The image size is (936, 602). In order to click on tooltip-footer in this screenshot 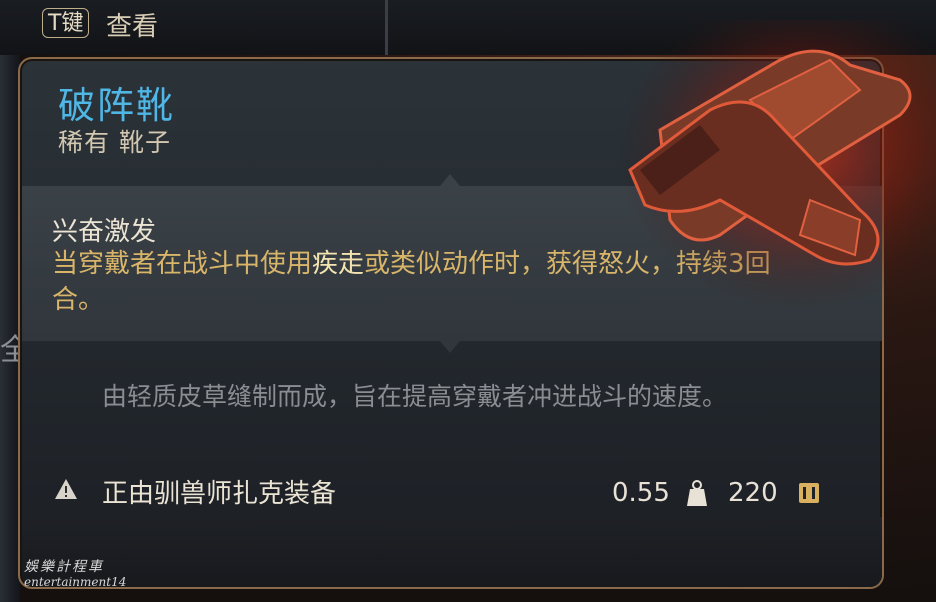, I will do `click(452, 552)`.